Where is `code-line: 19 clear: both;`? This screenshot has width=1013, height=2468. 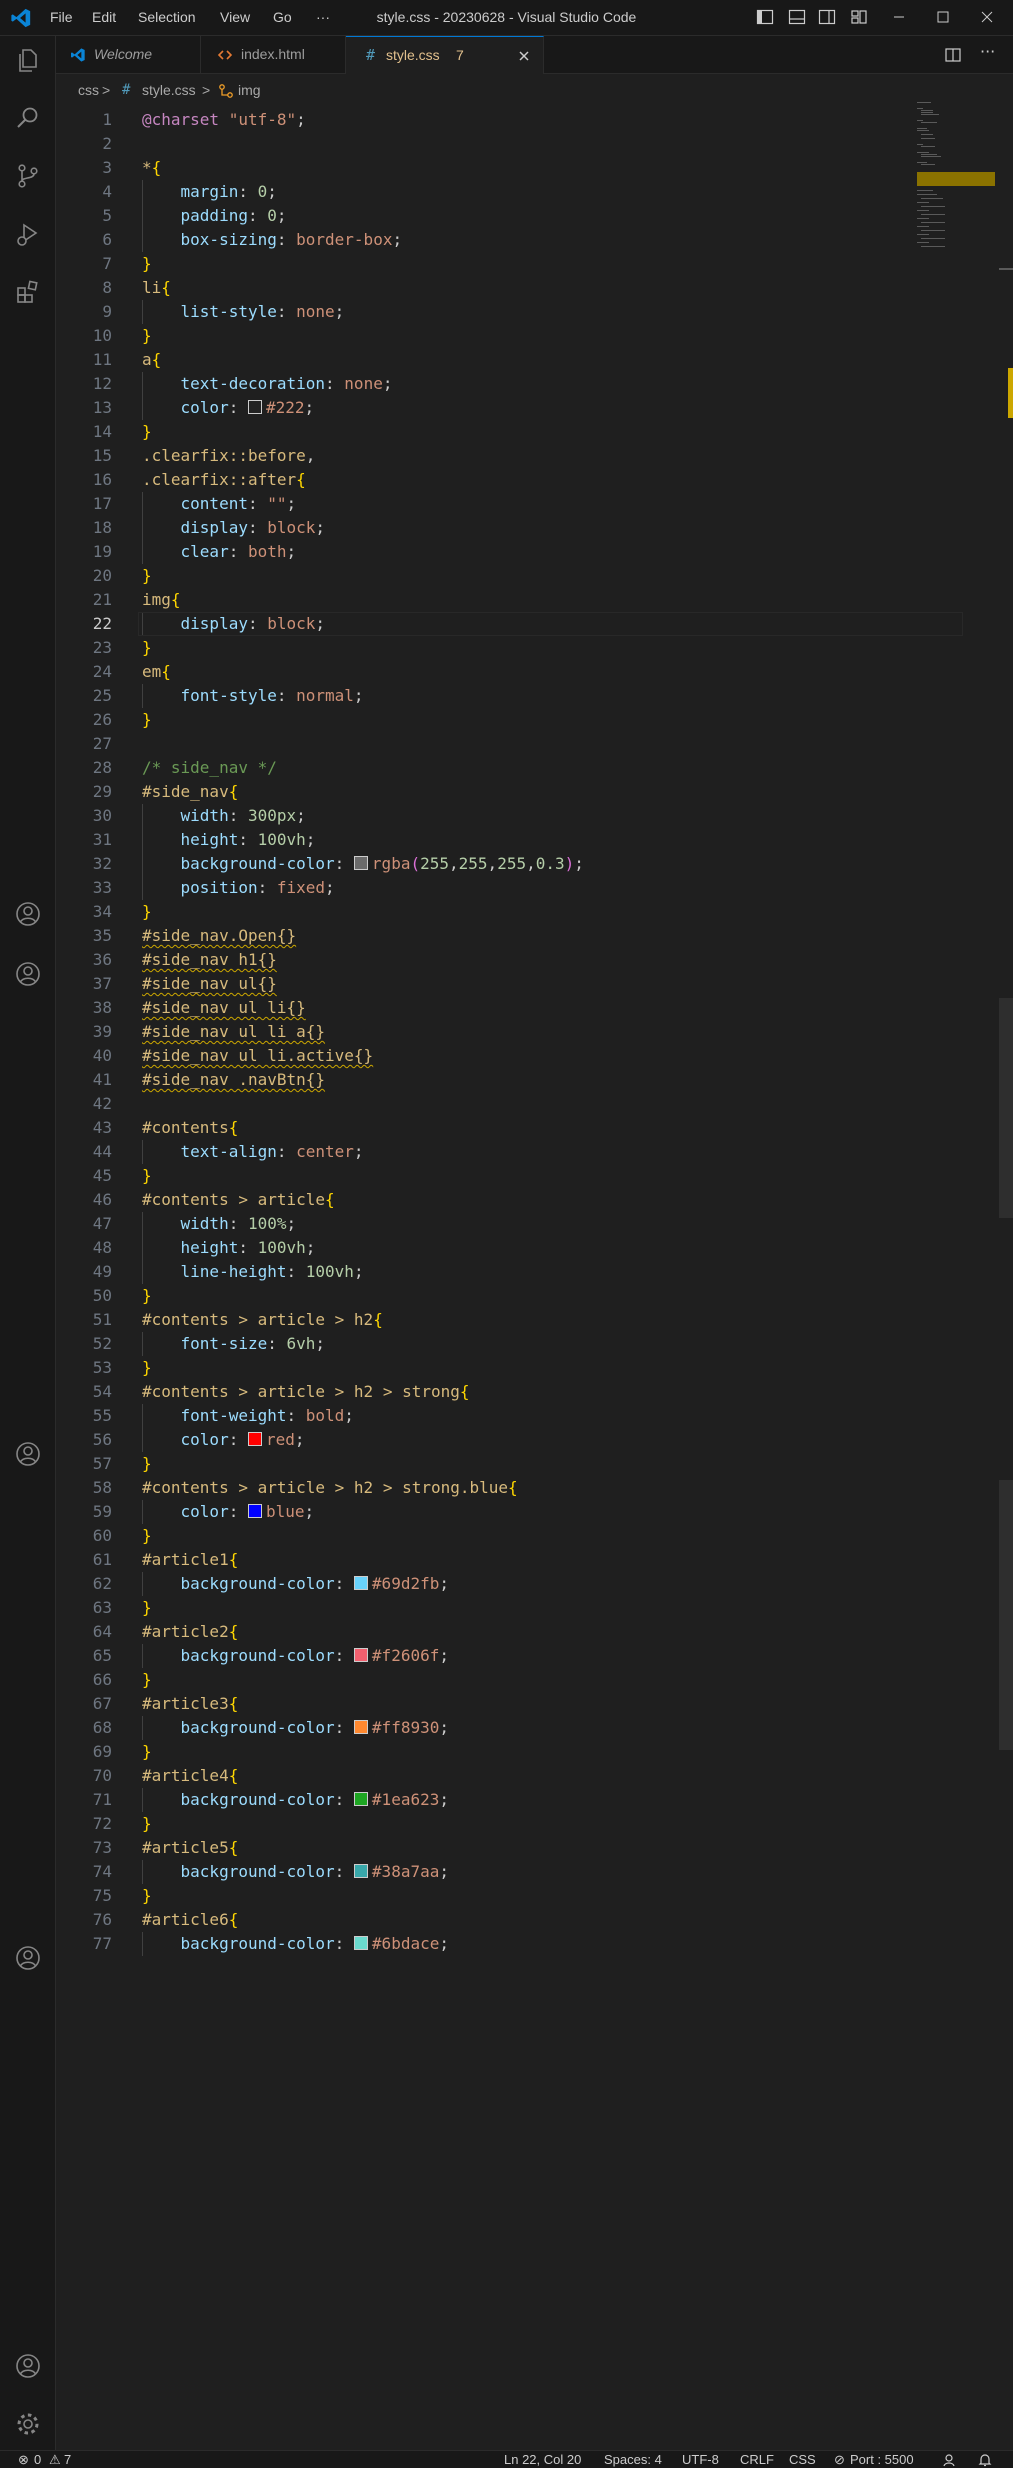 code-line: 19 clear: both; is located at coordinates (481, 552).